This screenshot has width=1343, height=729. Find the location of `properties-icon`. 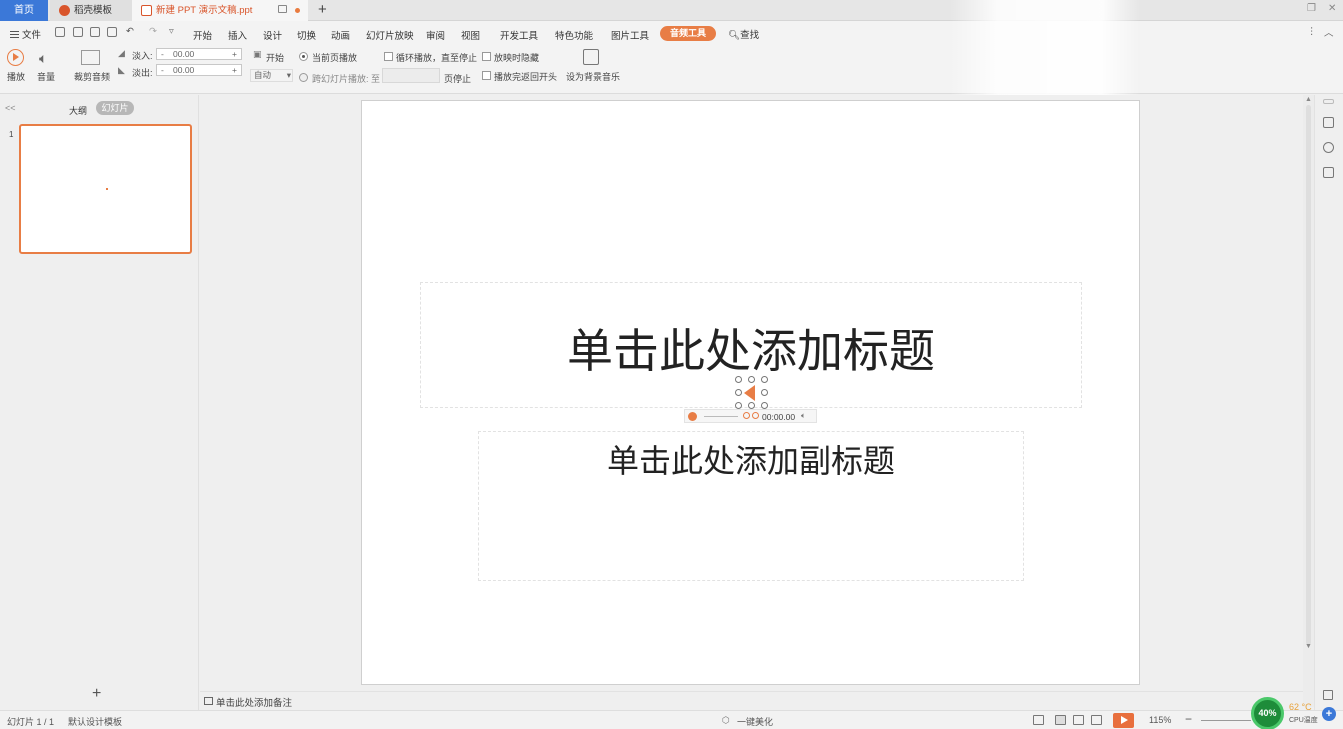

properties-icon is located at coordinates (1328, 122).